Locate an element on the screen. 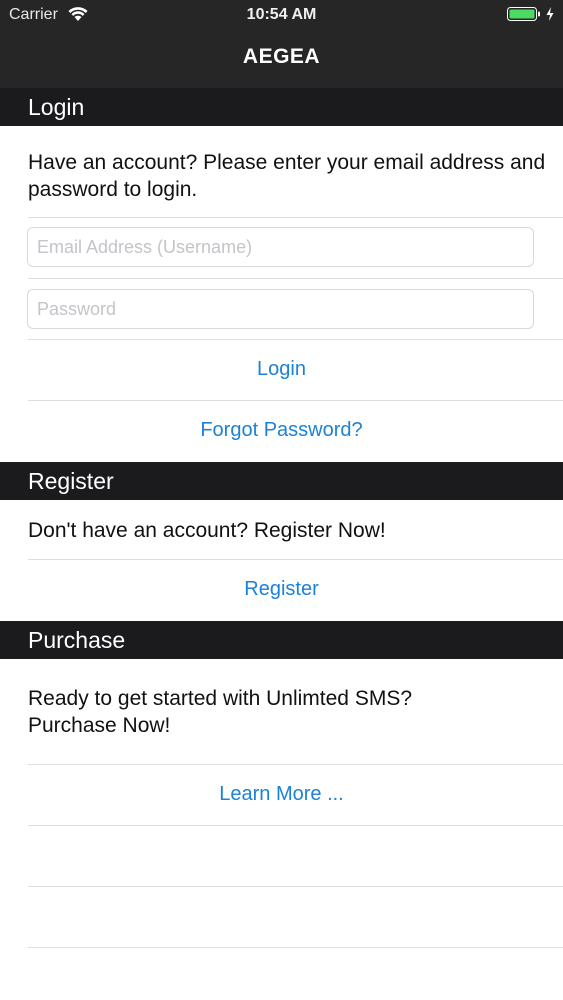 Image resolution: width=563 pixels, height=1000 pixels. app-title: AEGEA is located at coordinates (281, 56).